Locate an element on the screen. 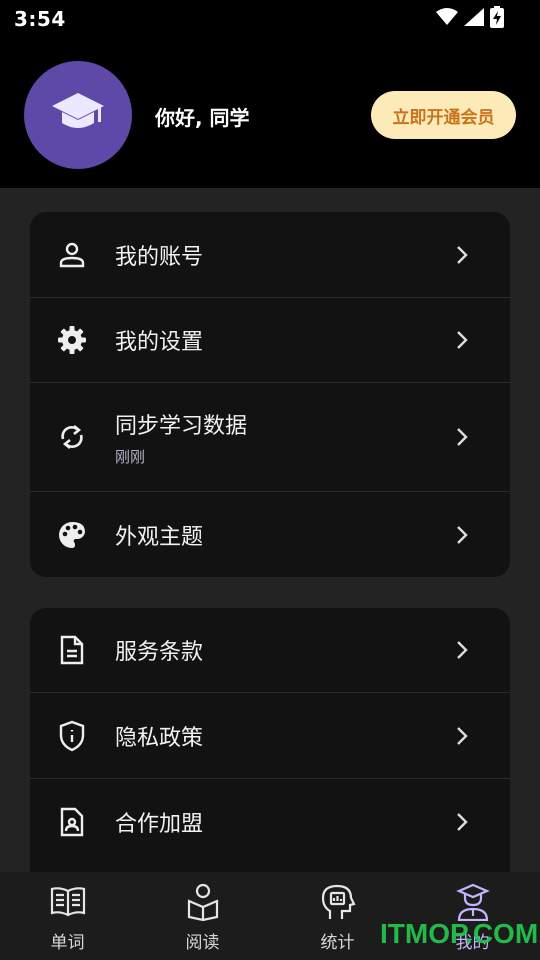  book-icon is located at coordinates (68, 902).